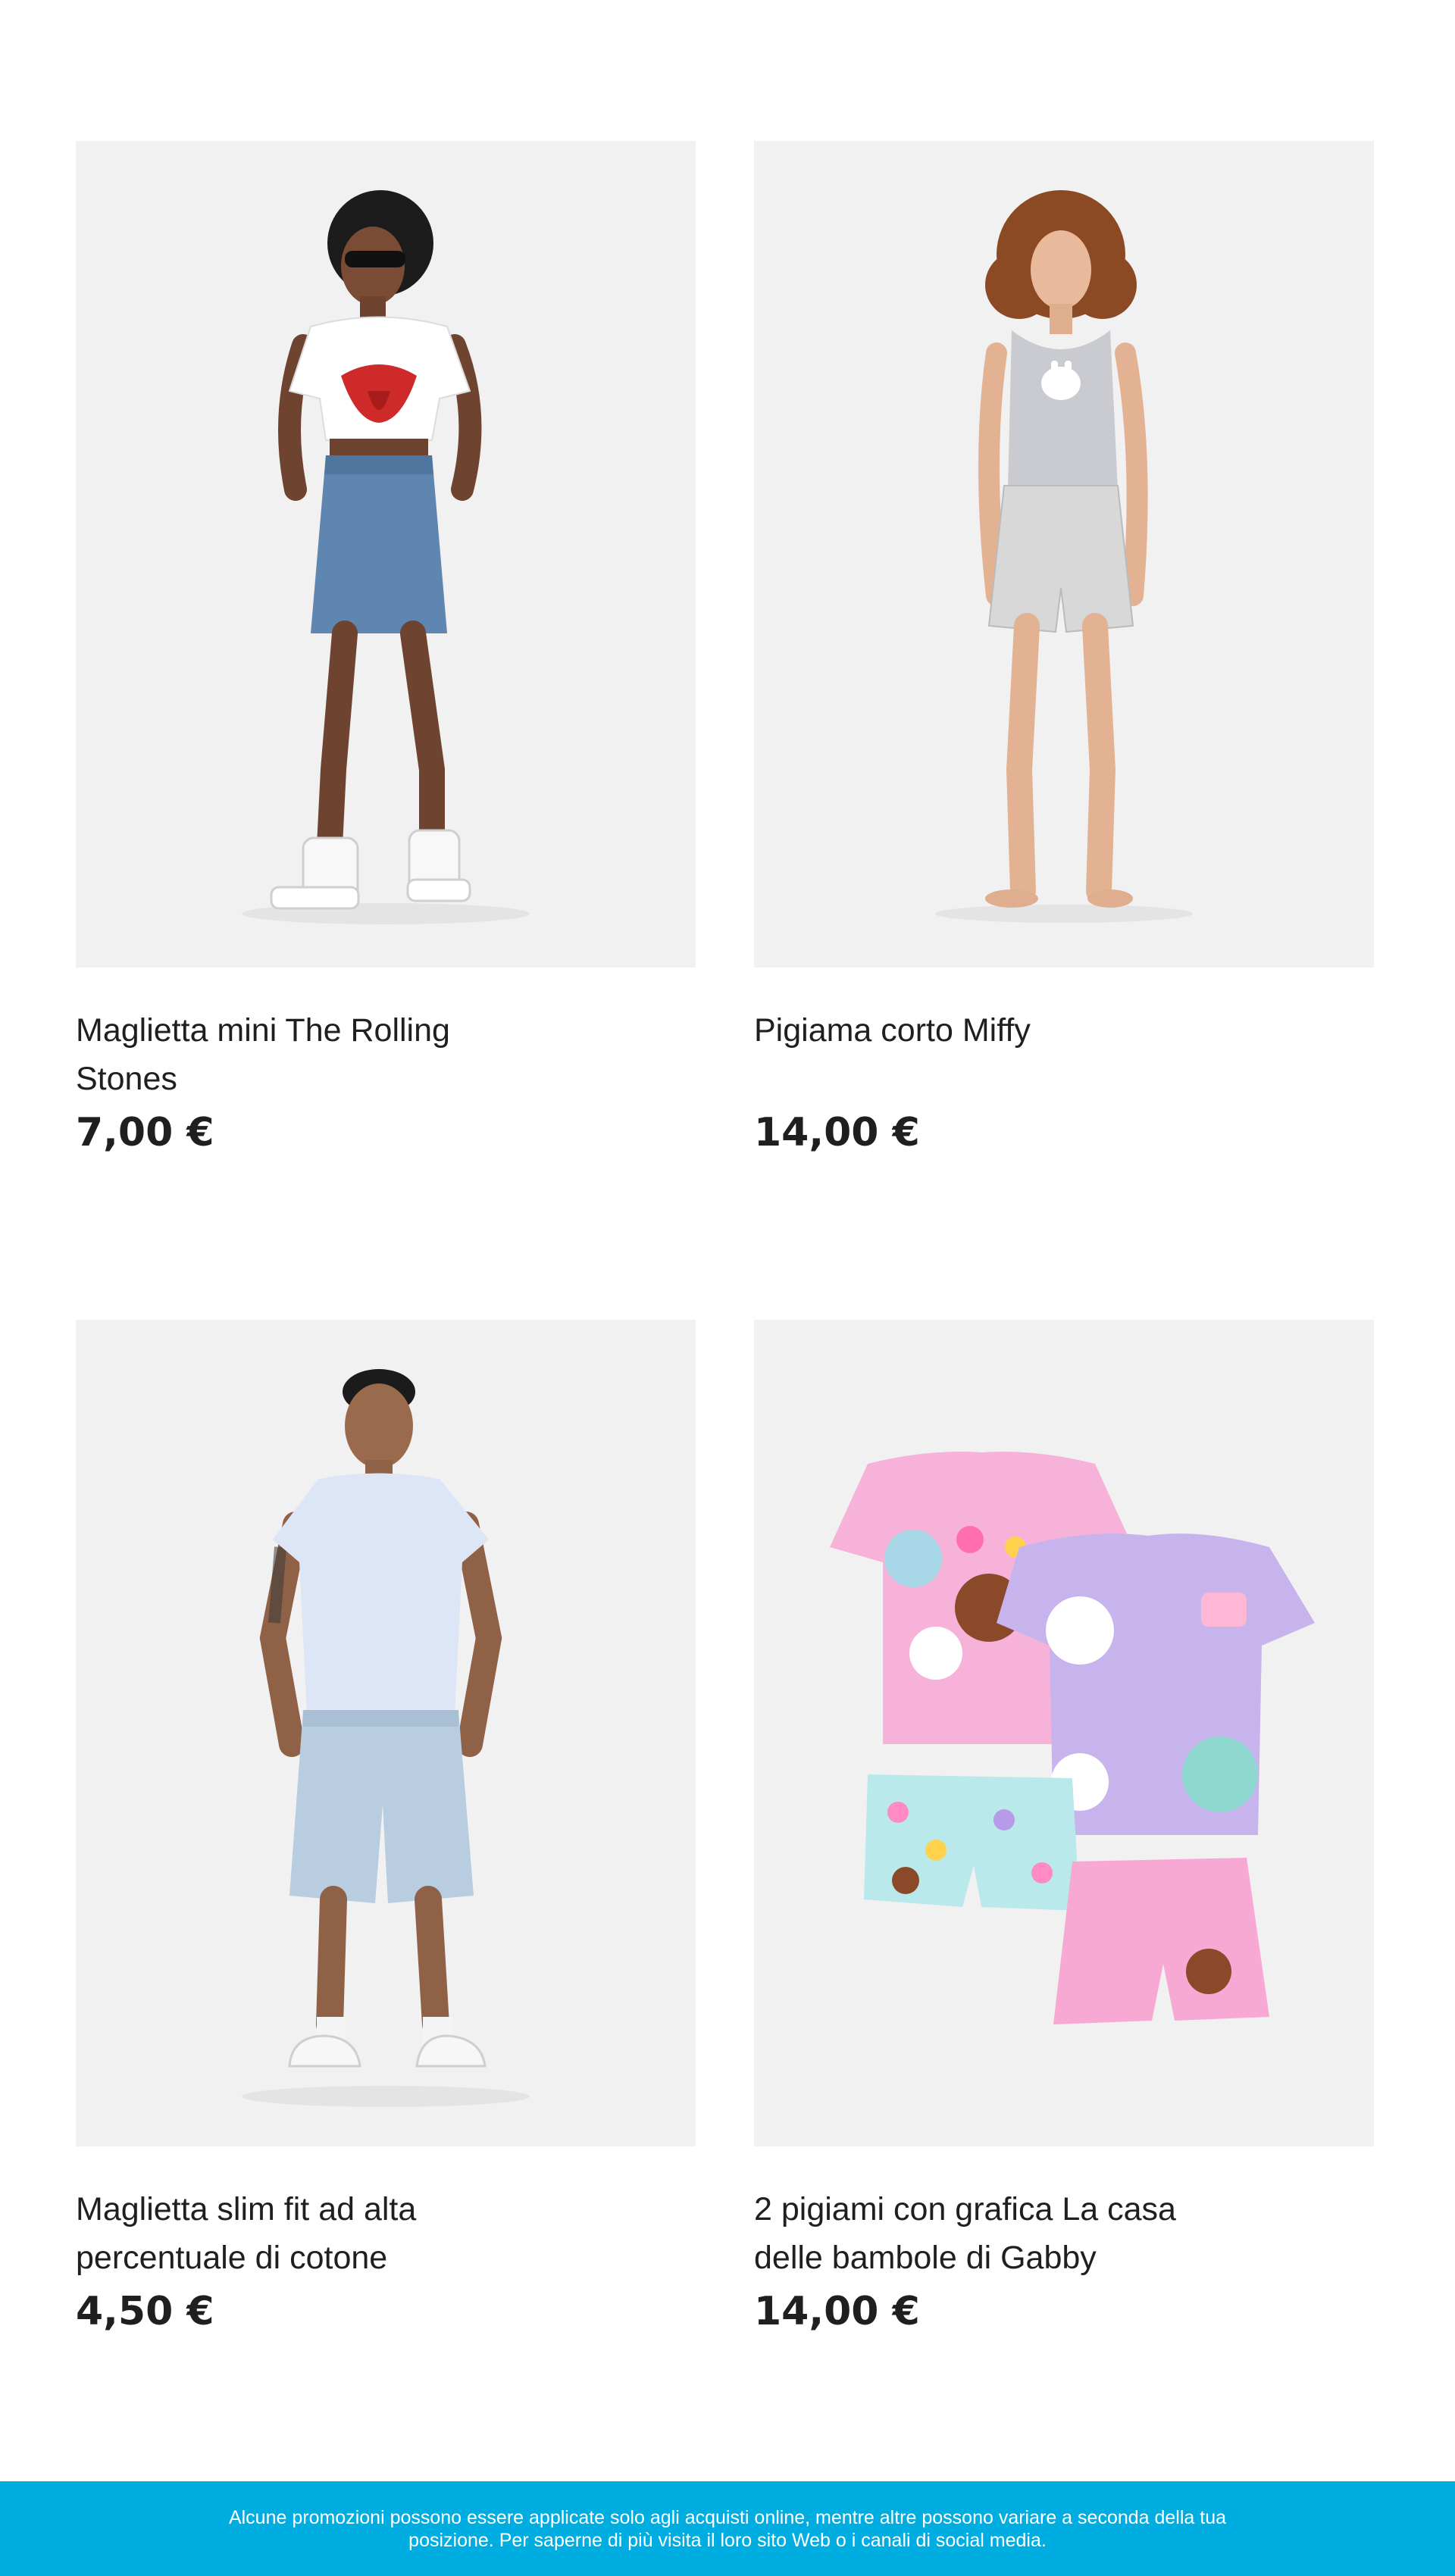 This screenshot has width=1455, height=2576. I want to click on product-image-slim-fit-tee, so click(386, 1733).